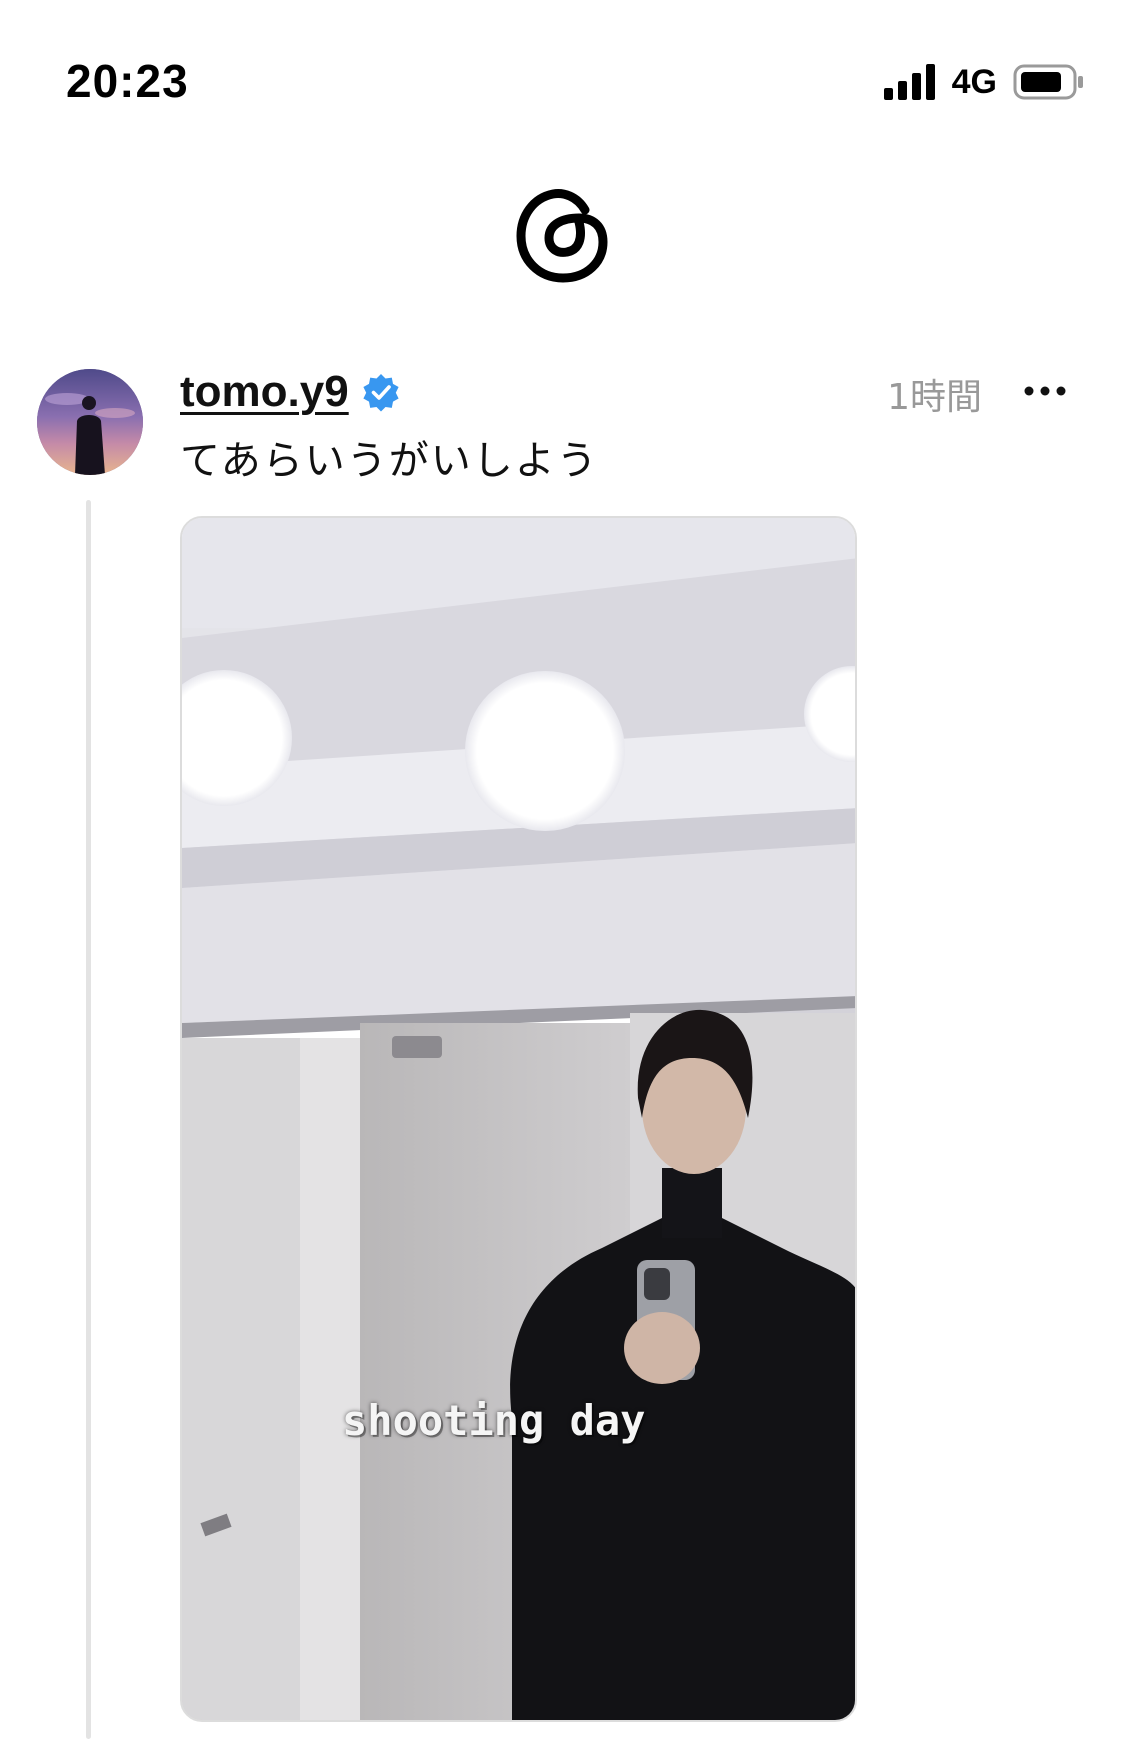 This screenshot has width=1125, height=1739. What do you see at coordinates (1048, 82) in the screenshot?
I see `battery-icon` at bounding box center [1048, 82].